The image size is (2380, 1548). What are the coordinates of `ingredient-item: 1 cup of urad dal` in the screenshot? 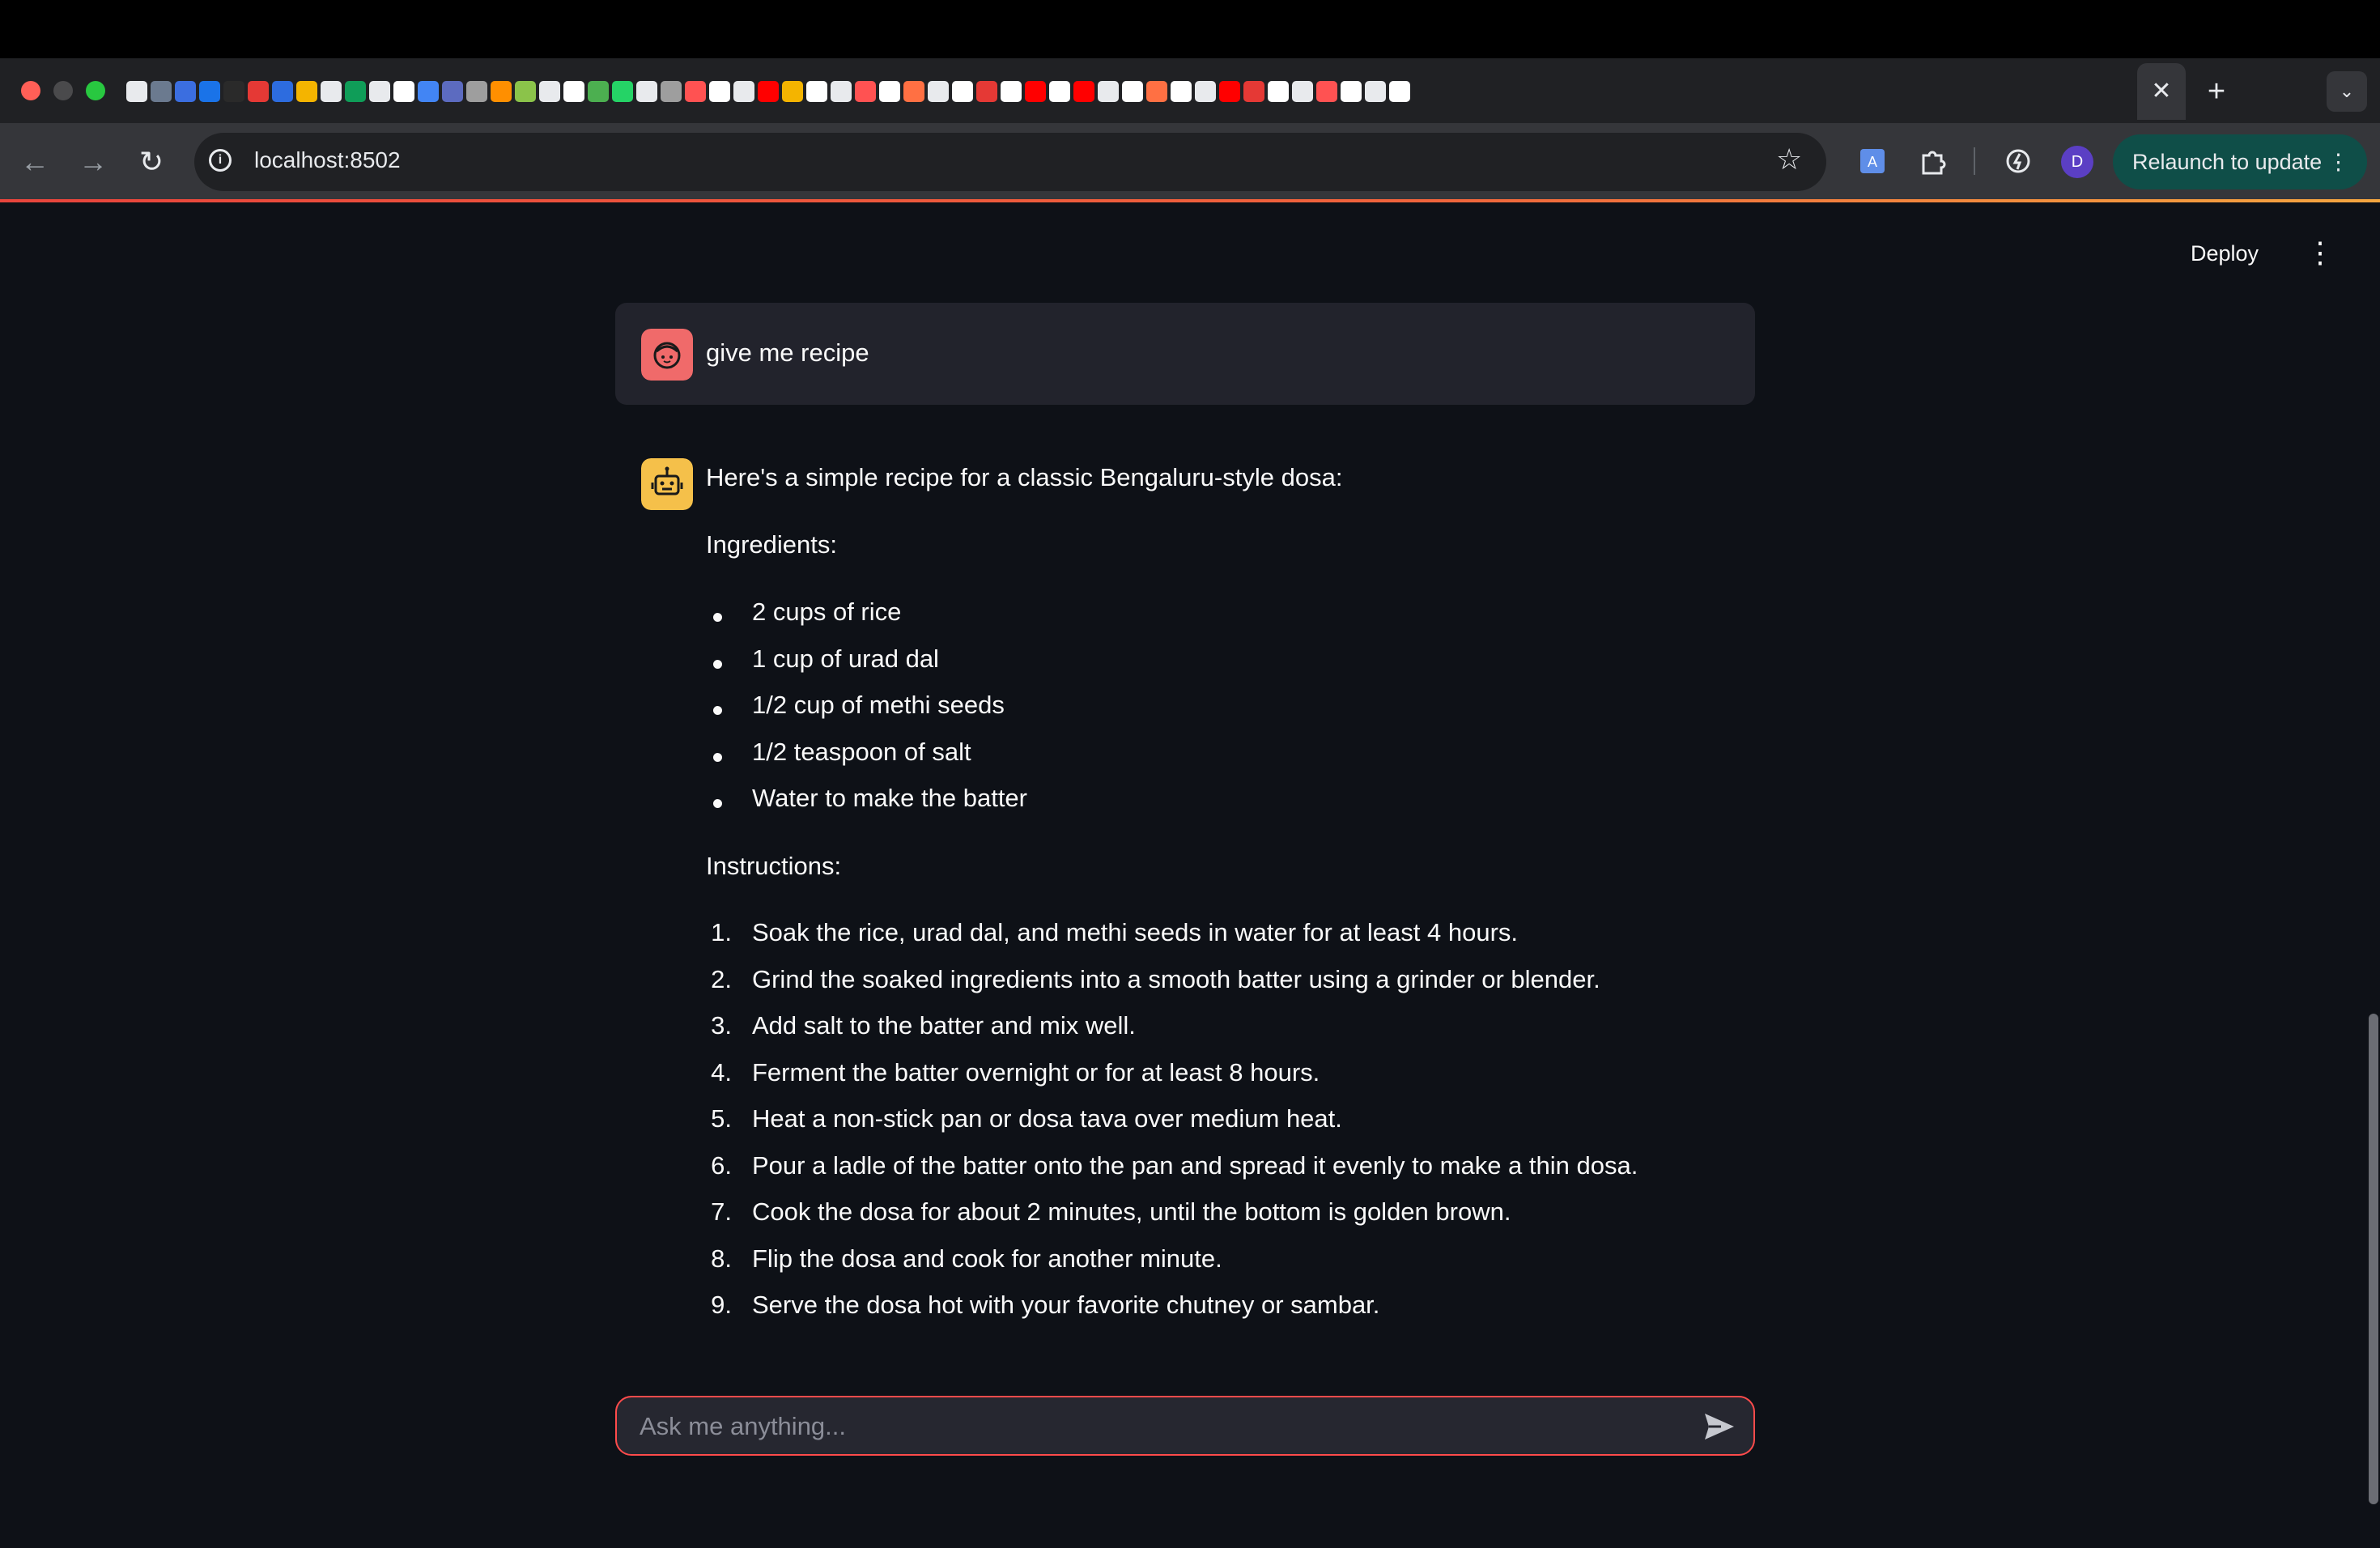 It's located at (845, 658).